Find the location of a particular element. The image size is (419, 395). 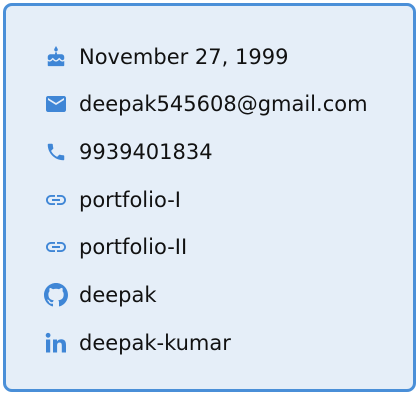

portfolio-2-link: portfolio-II is located at coordinates (133, 247).